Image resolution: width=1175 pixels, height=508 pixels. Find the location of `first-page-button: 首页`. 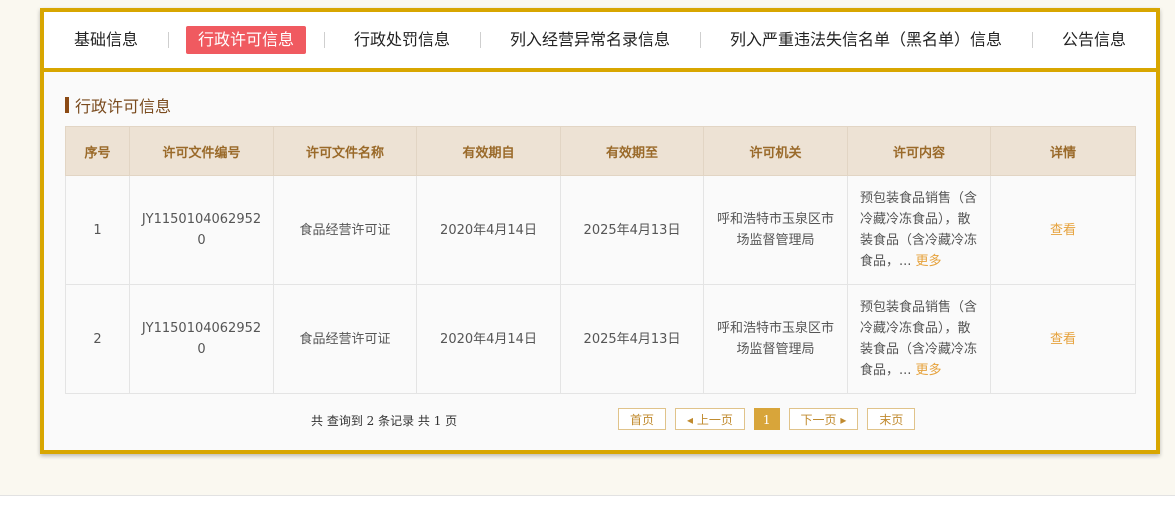

first-page-button: 首页 is located at coordinates (642, 419).